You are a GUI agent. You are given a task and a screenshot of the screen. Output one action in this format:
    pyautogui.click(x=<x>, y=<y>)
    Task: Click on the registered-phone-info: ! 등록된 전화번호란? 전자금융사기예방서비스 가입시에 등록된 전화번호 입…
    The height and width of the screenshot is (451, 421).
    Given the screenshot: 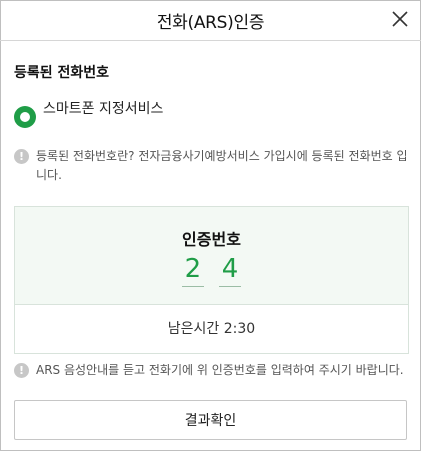 What is the action you would take?
    pyautogui.click(x=211, y=167)
    